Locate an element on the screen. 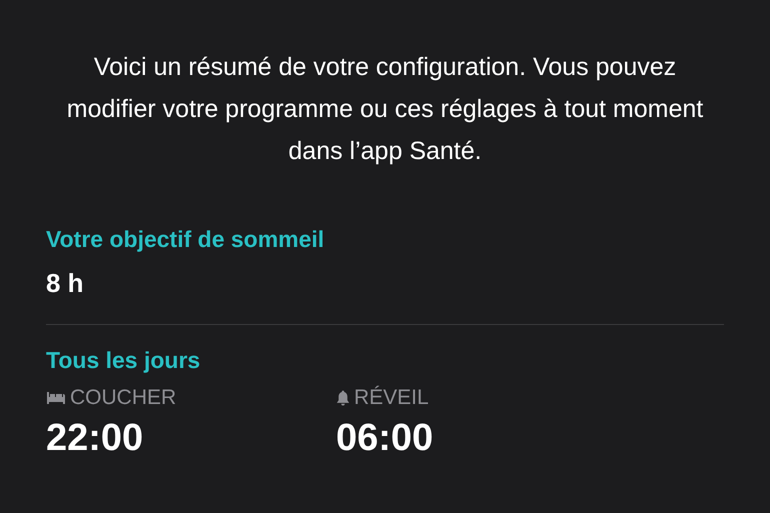  section-heading: Votre objectif de sommeil is located at coordinates (186, 239).